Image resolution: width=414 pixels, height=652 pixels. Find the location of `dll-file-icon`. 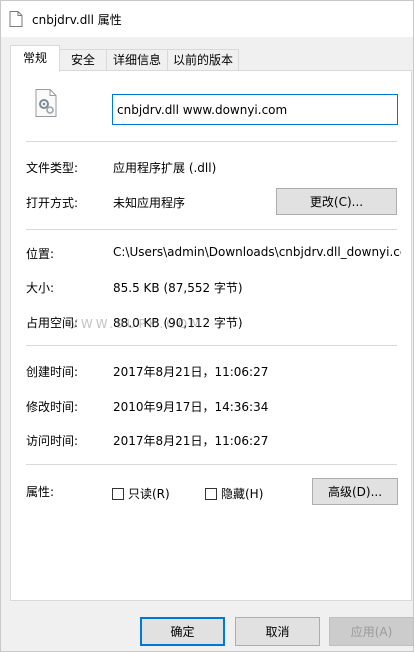

dll-file-icon is located at coordinates (46, 103).